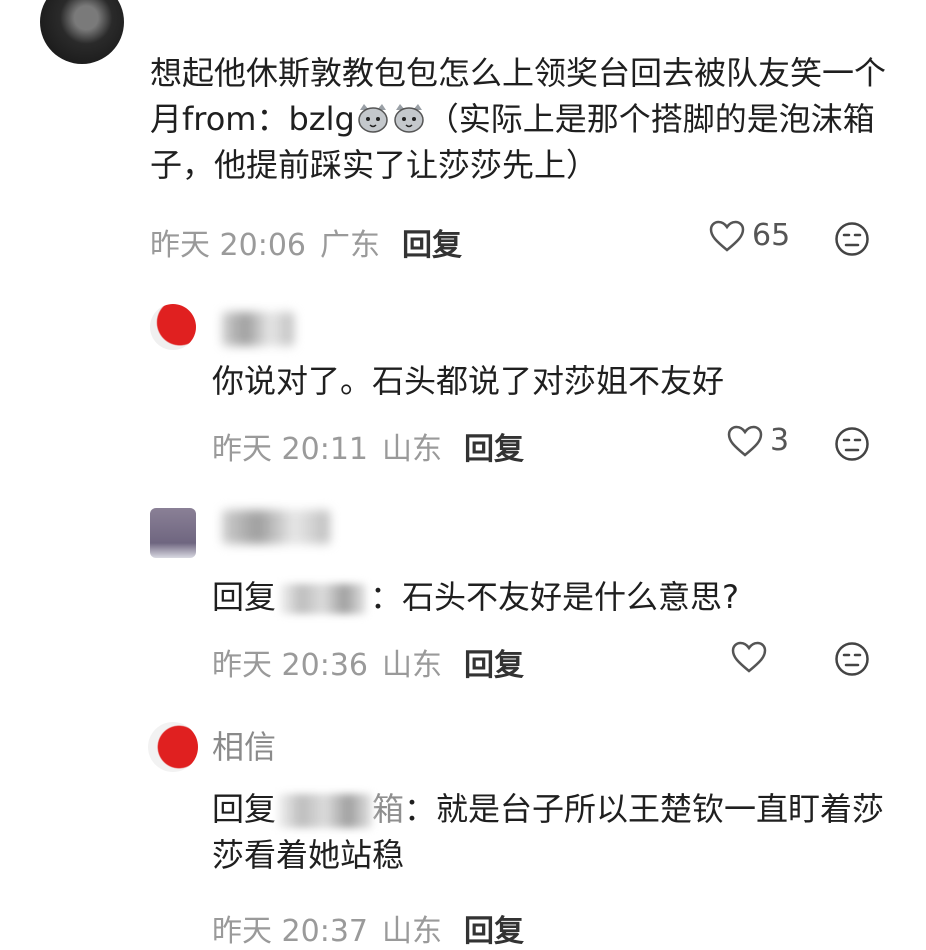 The width and height of the screenshot is (926, 950). What do you see at coordinates (780, 440) in the screenshot?
I see `like-count: 3` at bounding box center [780, 440].